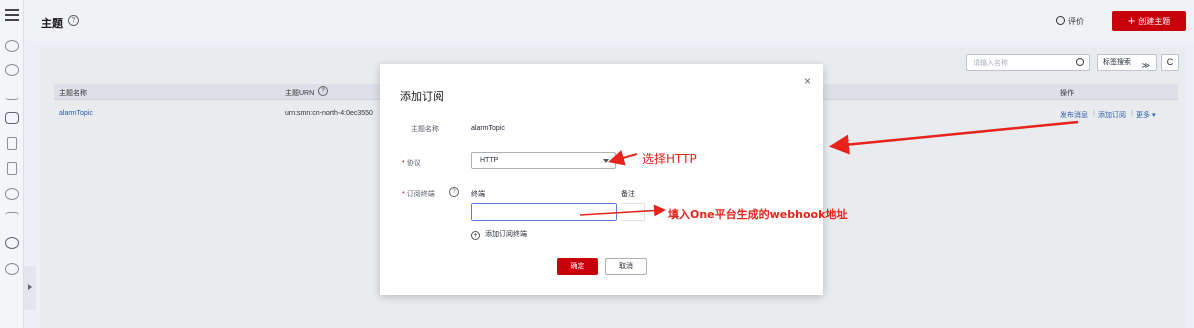 This screenshot has height=328, width=1194. Describe the element at coordinates (669, 159) in the screenshot. I see `annotation-select-http: 选择HTTP` at that location.